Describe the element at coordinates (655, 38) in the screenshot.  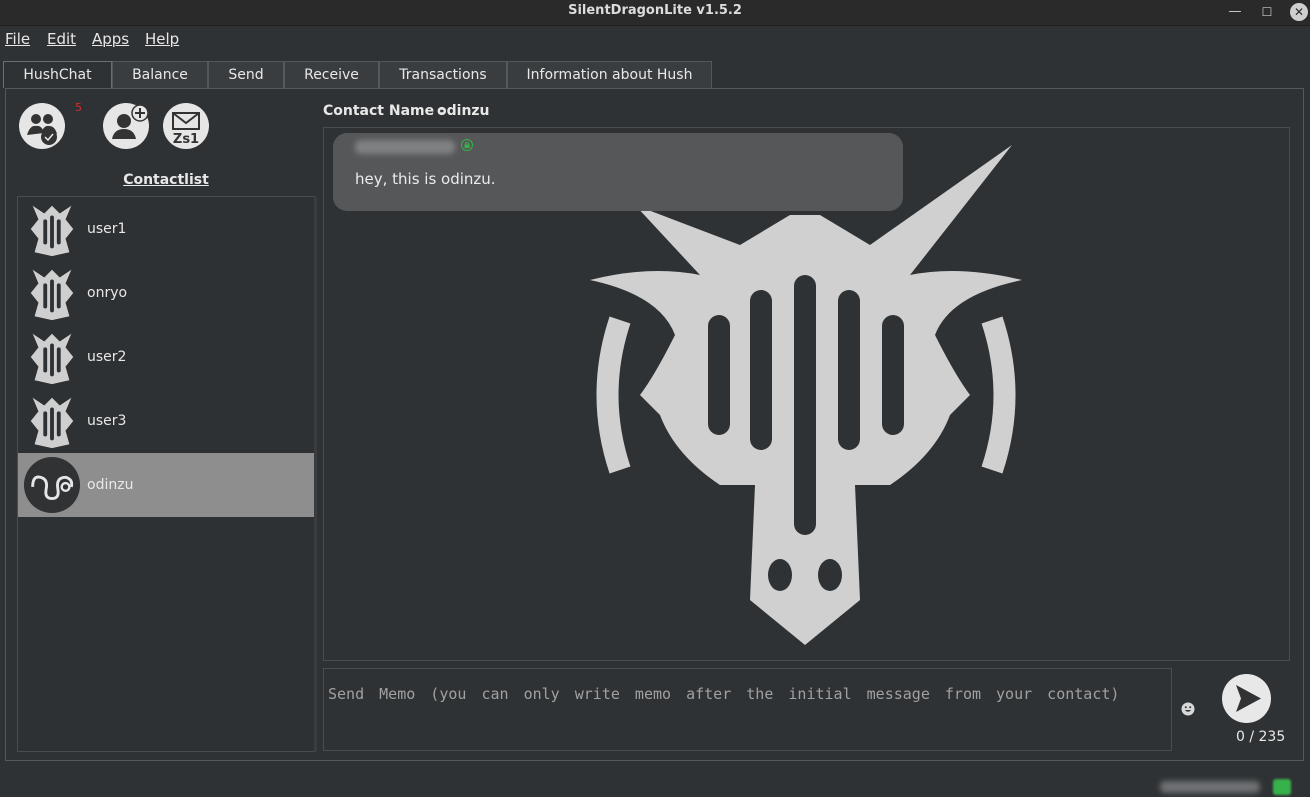
I see `menu-bar` at that location.